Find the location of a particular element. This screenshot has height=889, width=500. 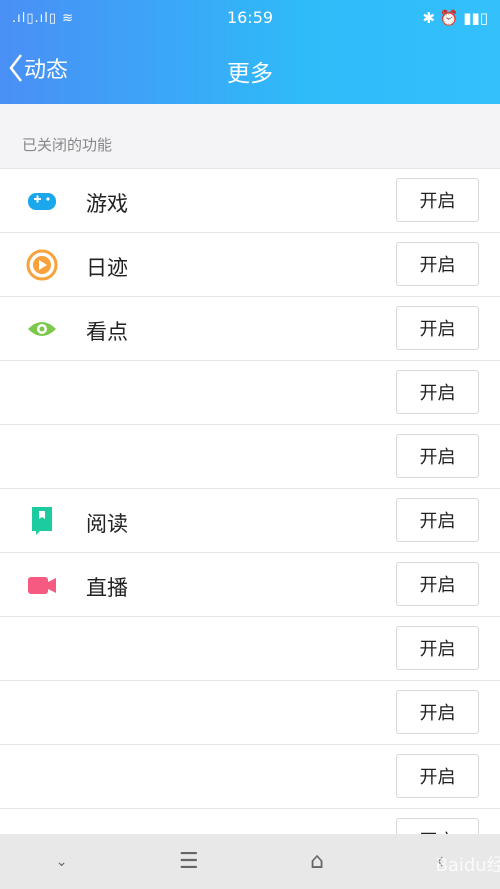

watermark: Baidu经验 is located at coordinates (467, 865).